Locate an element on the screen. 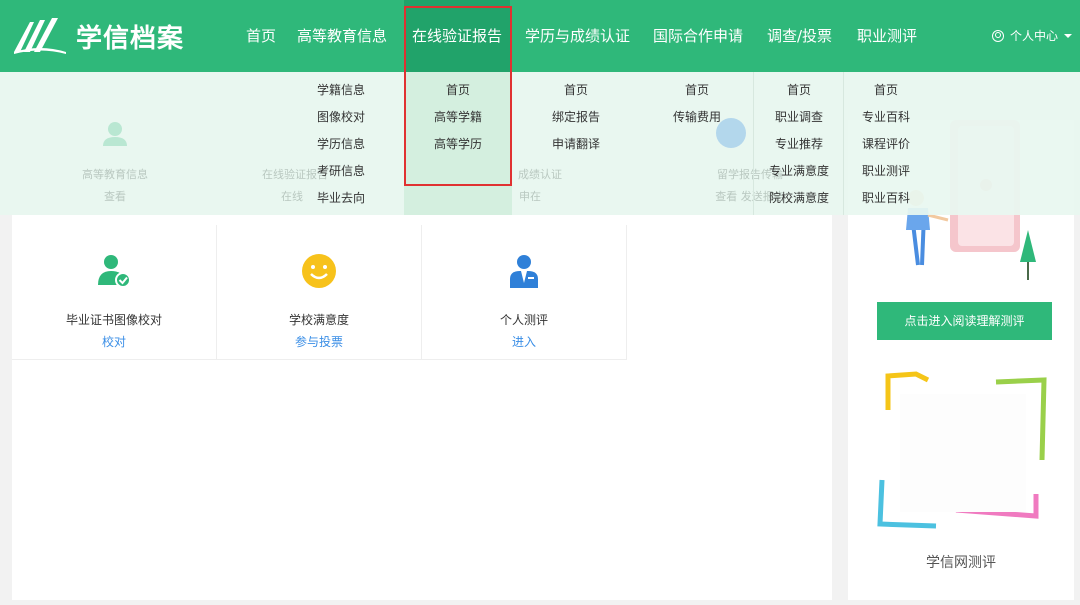 The image size is (1080, 605). dropdown-item: 考研信息 is located at coordinates (341, 170).